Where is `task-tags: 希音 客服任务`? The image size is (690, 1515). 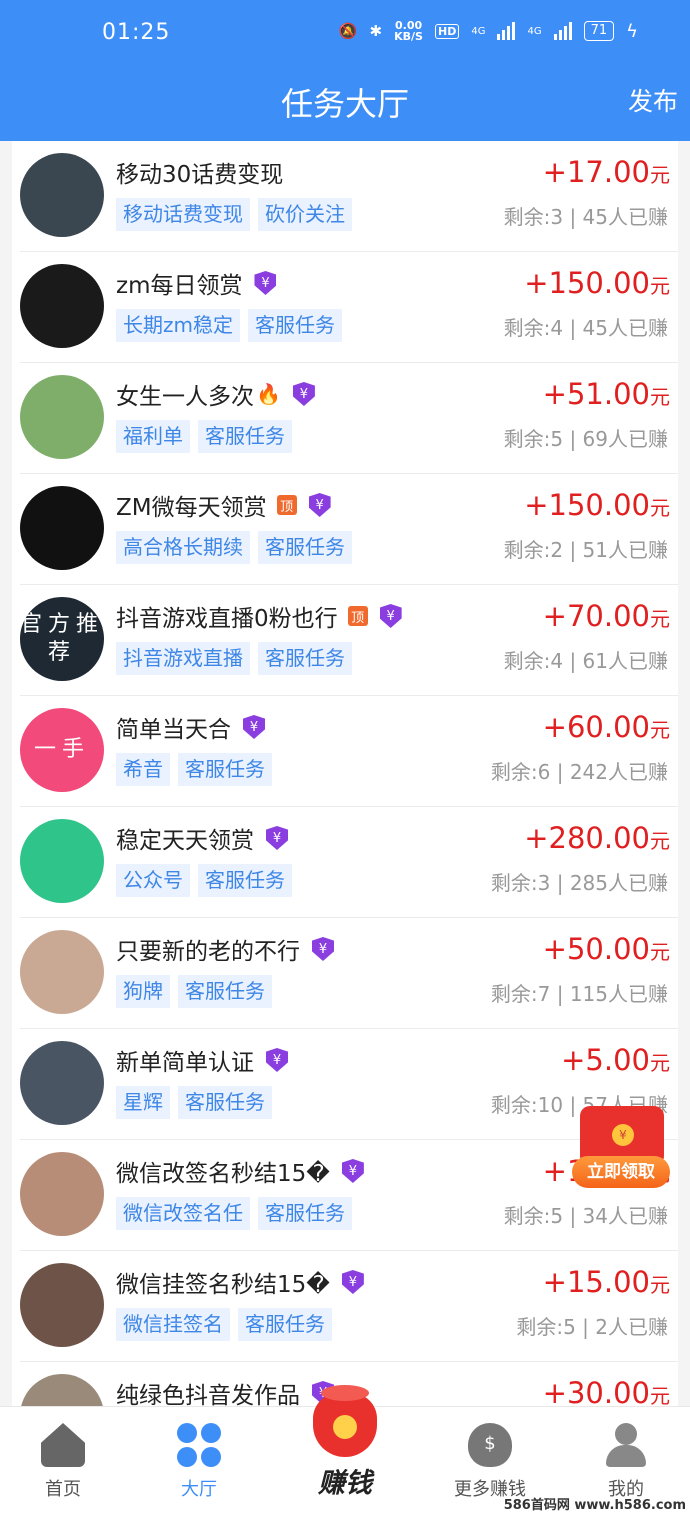
task-tags: 希音 客服任务 is located at coordinates (194, 769).